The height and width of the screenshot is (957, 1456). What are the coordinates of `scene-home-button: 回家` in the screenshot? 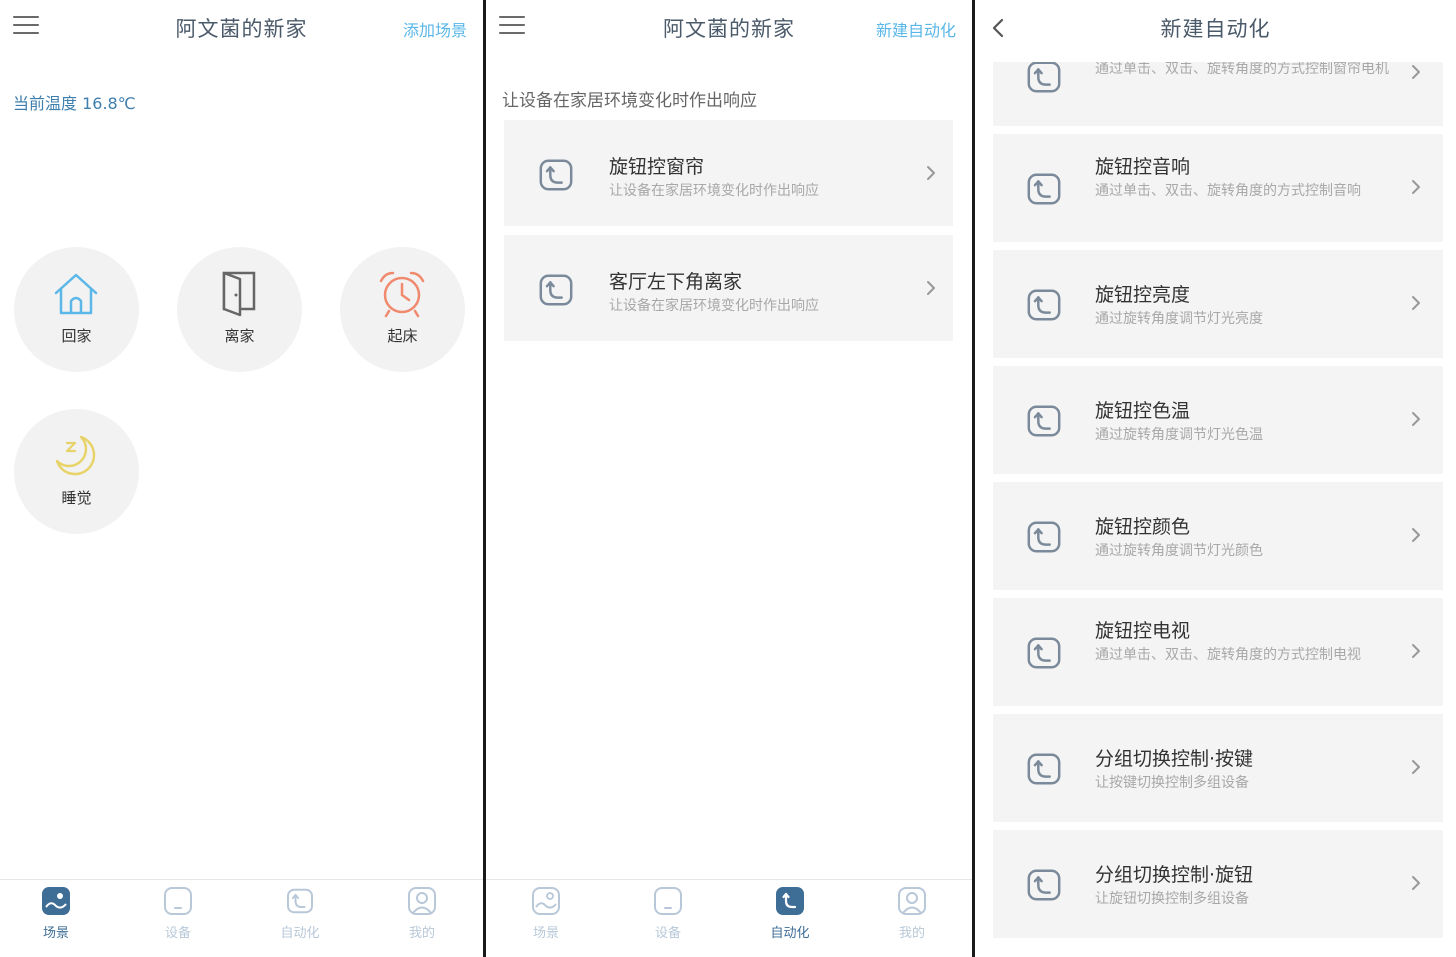 It's located at (76, 309).